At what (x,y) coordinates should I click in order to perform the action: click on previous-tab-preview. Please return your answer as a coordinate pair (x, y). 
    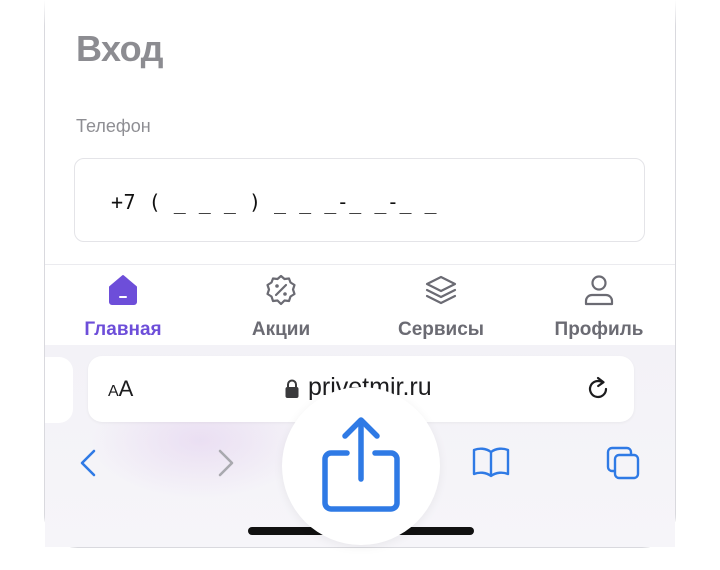
    Looking at the image, I should click on (59, 390).